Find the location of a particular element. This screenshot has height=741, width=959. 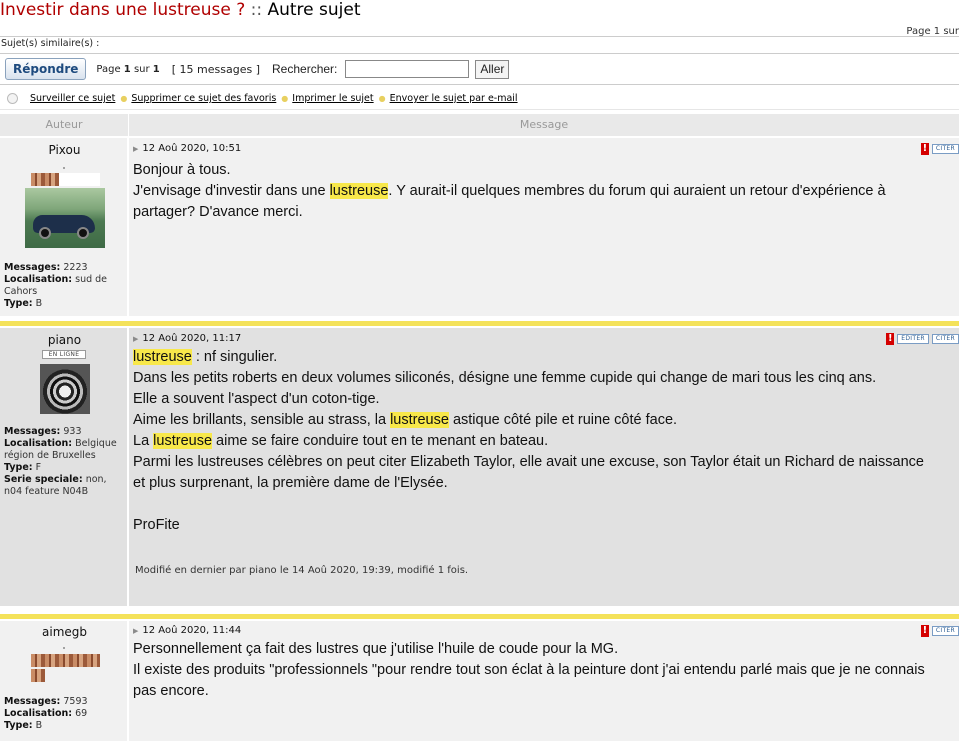

reply-button: Répondre is located at coordinates (46, 69).